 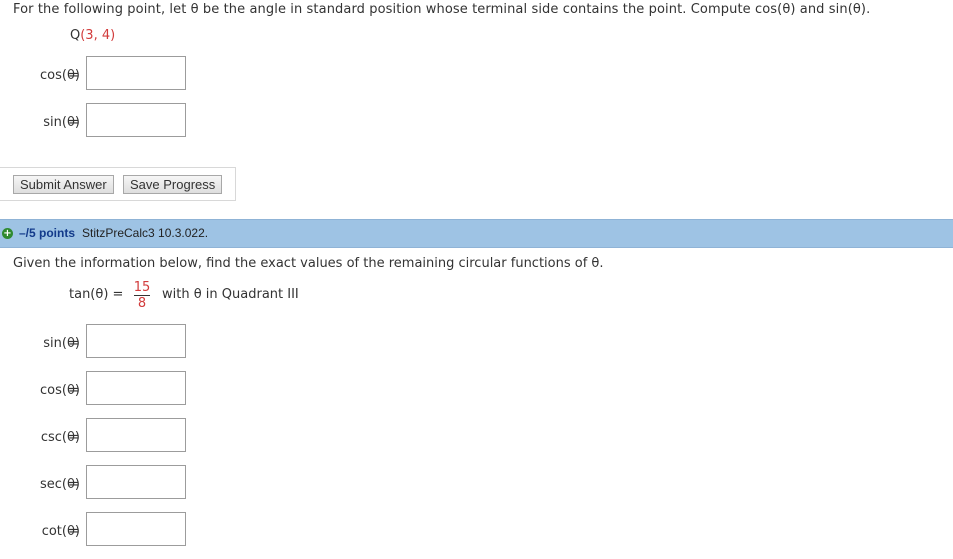 I want to click on question-reference: StitzPreCalc3 10.3.022., so click(x=145, y=233).